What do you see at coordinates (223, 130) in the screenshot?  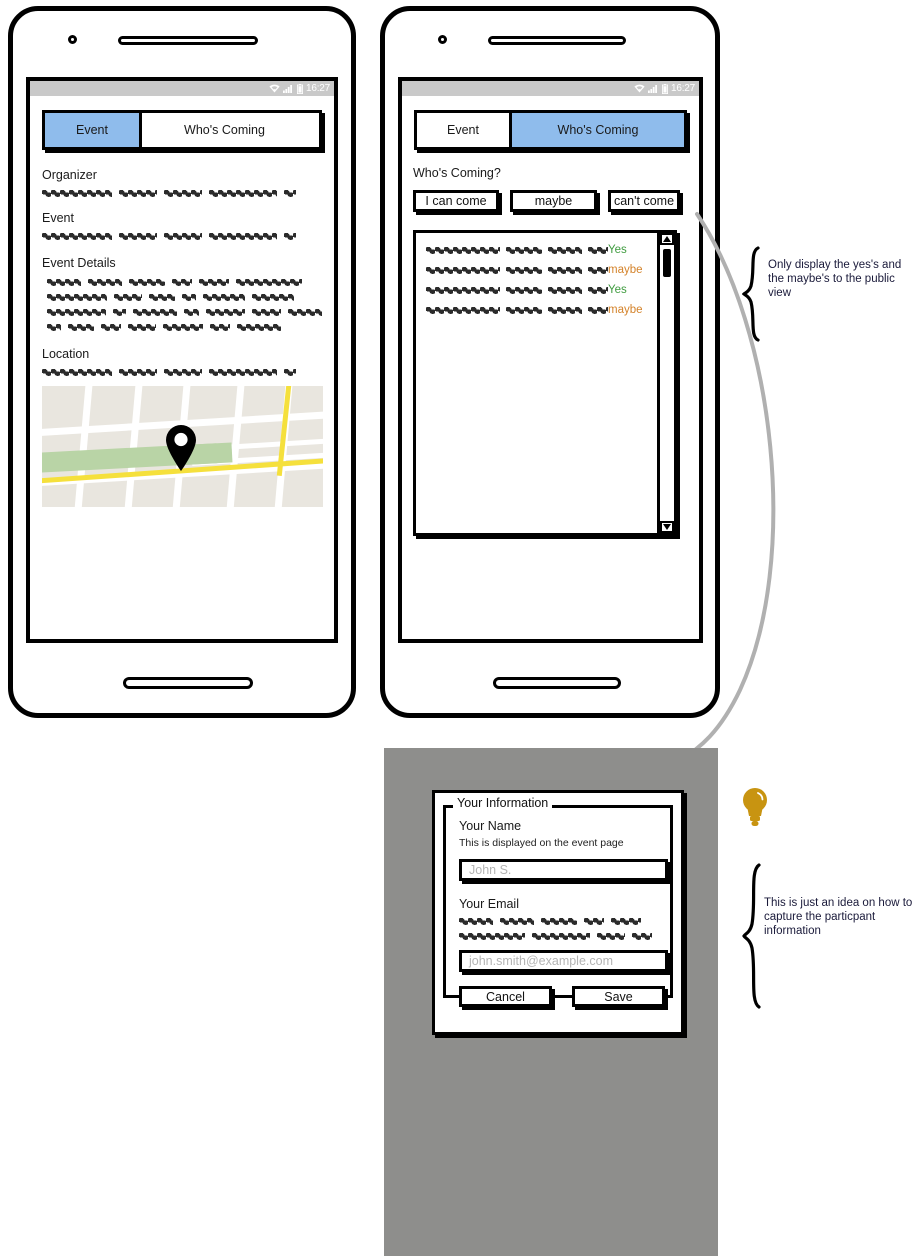 I see `tab-whos-coming: Who's Coming` at bounding box center [223, 130].